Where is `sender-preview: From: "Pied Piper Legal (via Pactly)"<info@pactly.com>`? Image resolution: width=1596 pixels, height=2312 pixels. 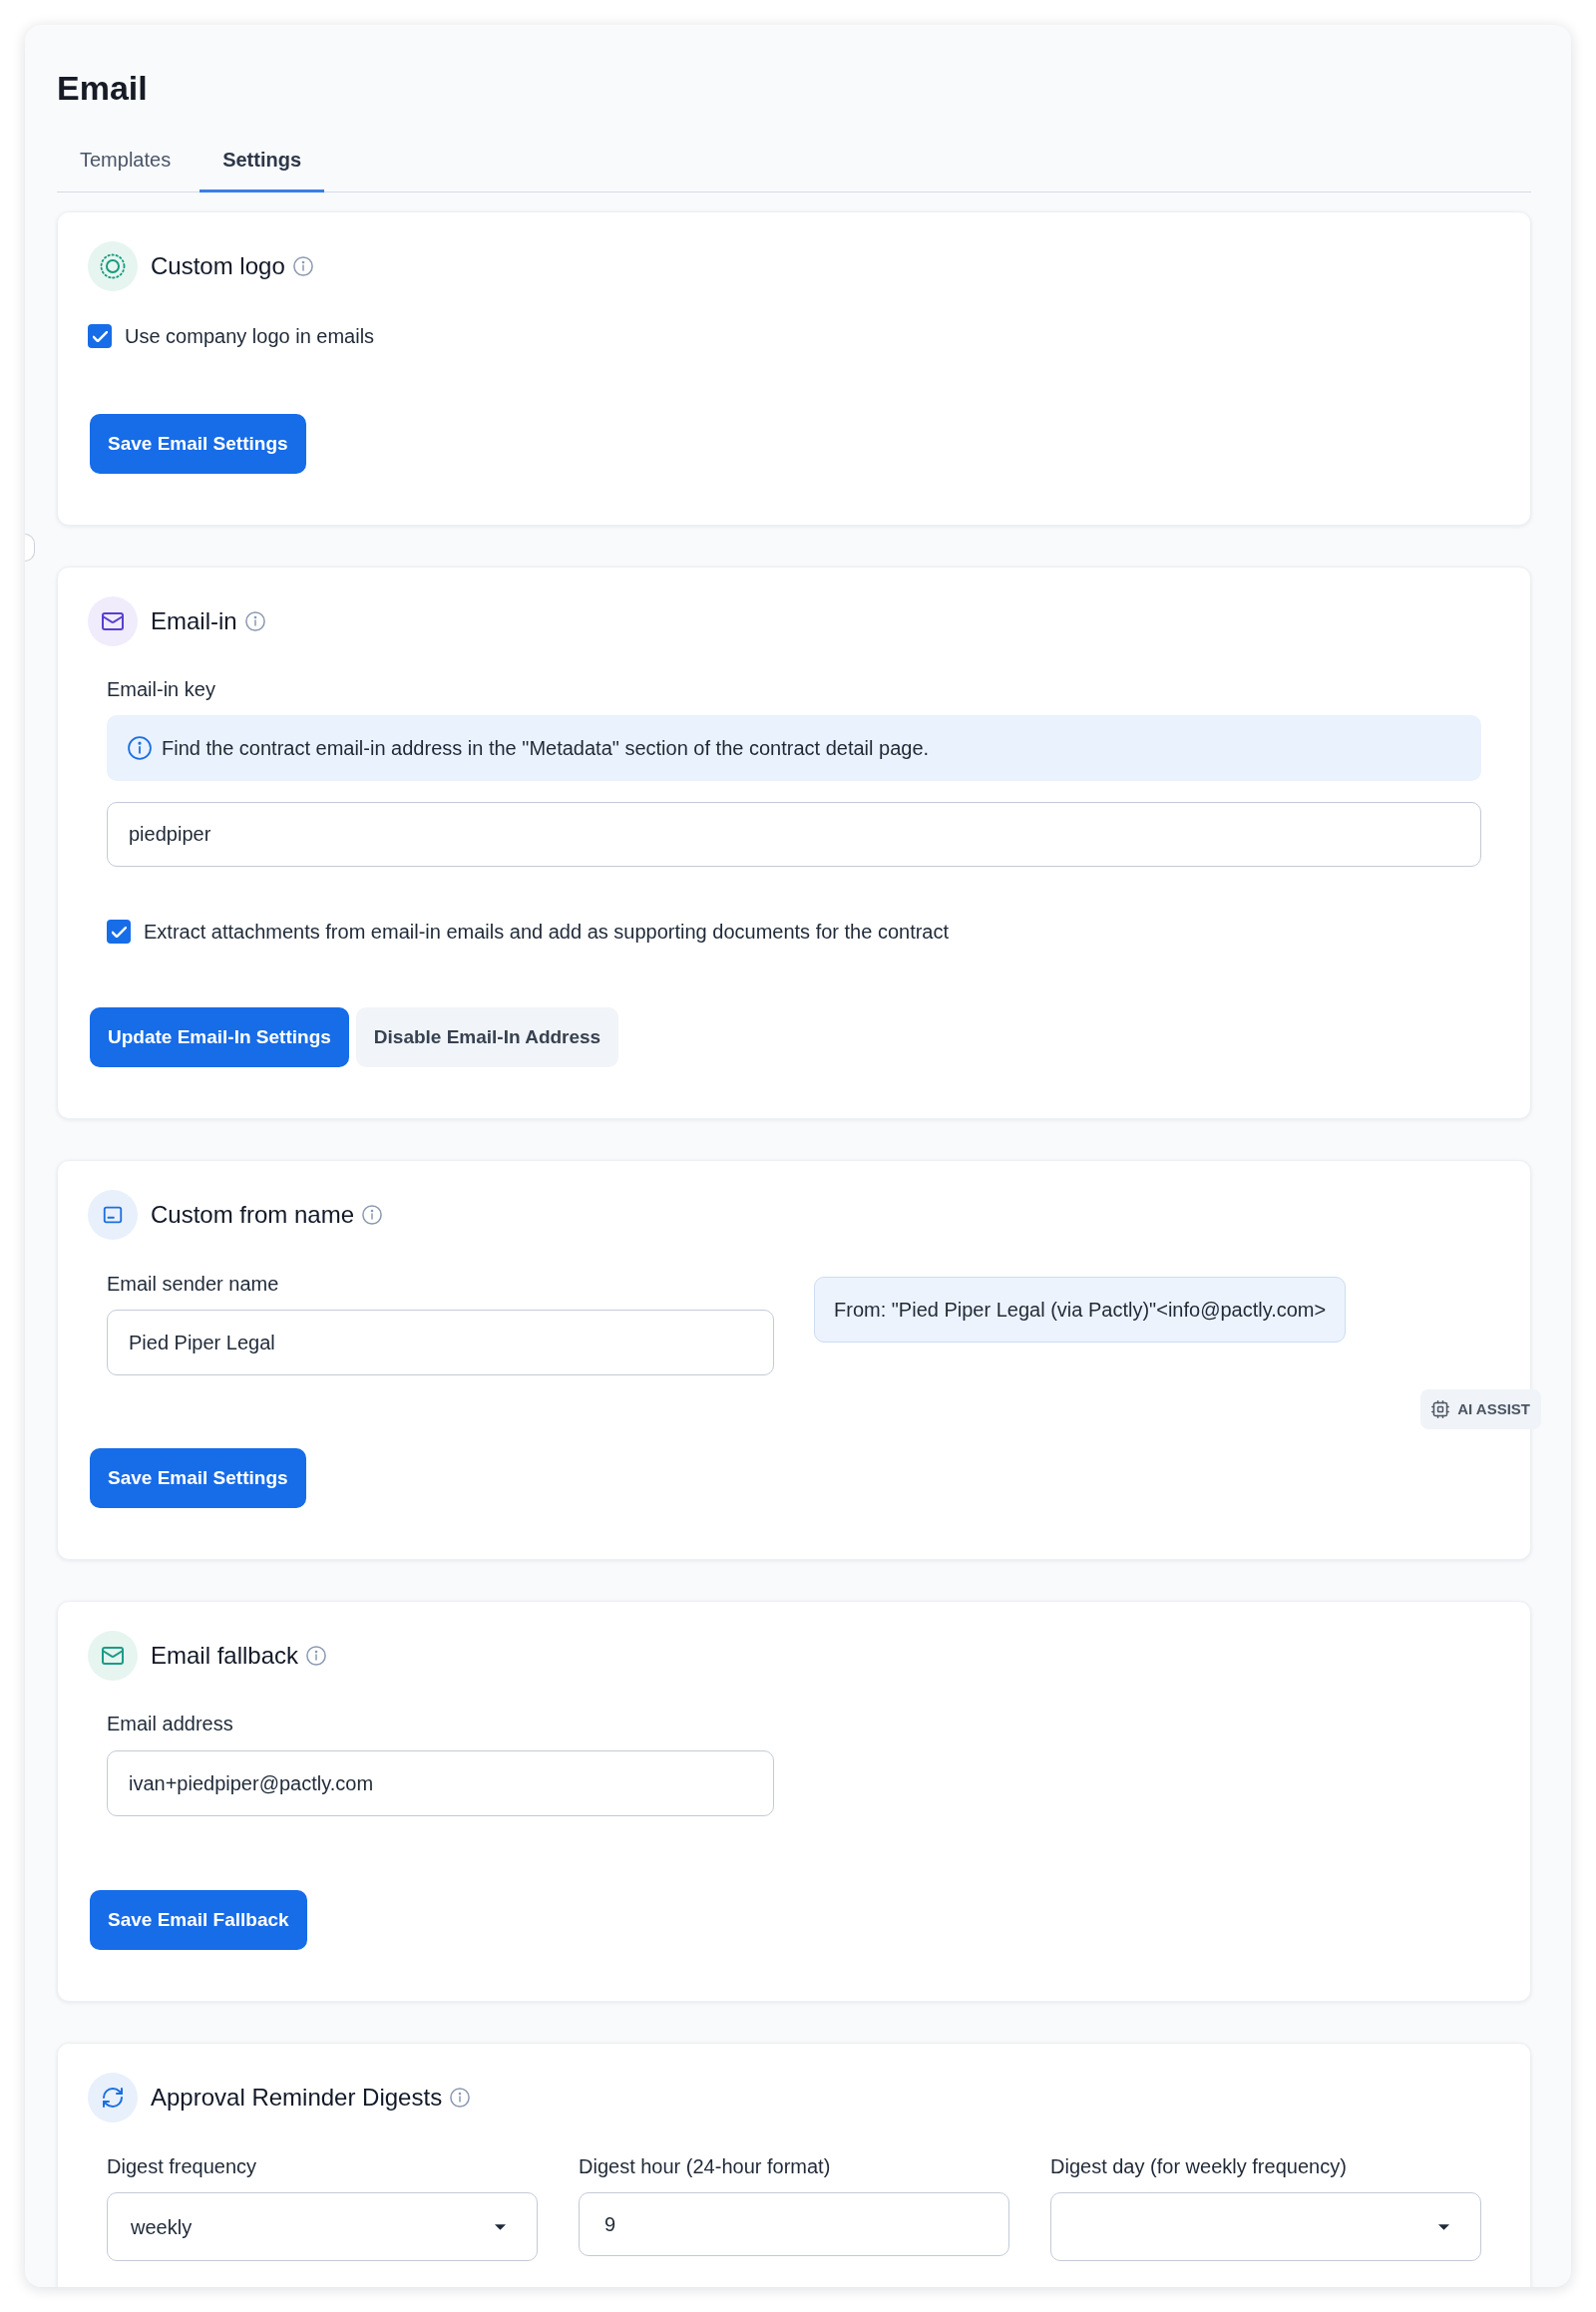
sender-preview: From: "Pied Piper Legal (via Pactly)"<info@pactly.com> is located at coordinates (1080, 1310).